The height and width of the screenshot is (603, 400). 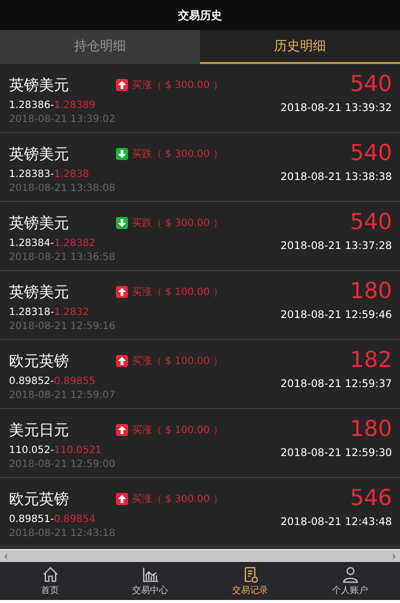 I want to click on scroll-left-icon, so click(x=5, y=556).